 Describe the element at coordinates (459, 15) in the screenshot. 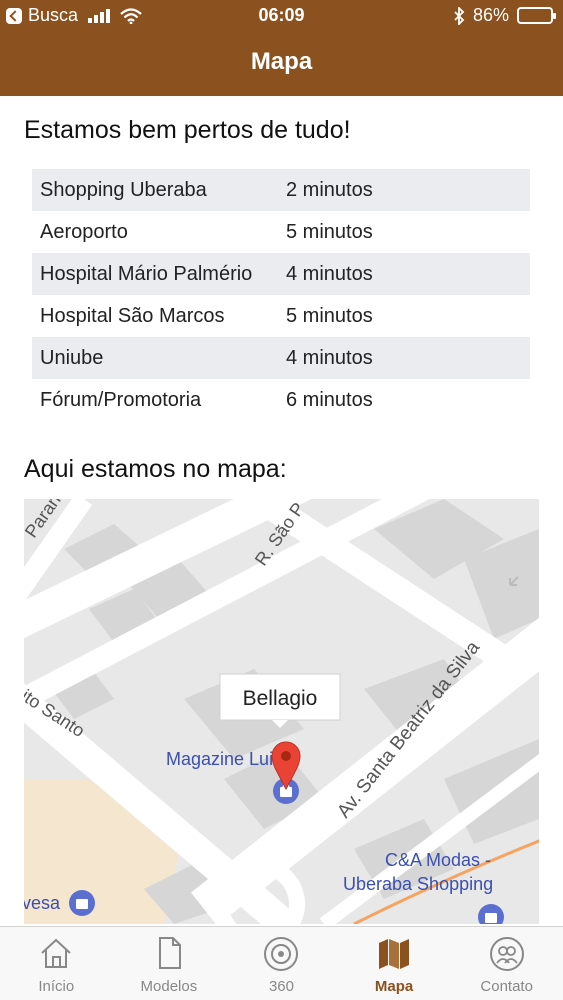

I see `bluetooth-icon` at that location.